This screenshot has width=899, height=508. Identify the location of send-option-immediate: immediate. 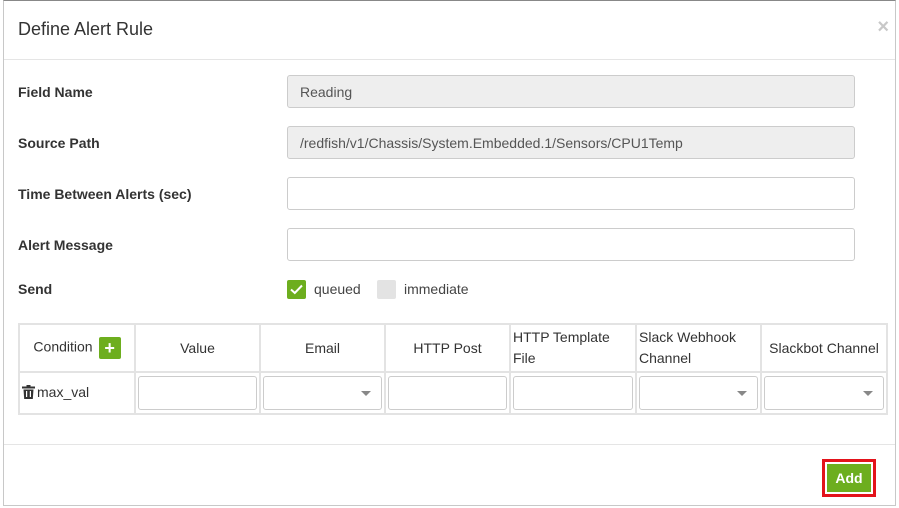
(423, 289).